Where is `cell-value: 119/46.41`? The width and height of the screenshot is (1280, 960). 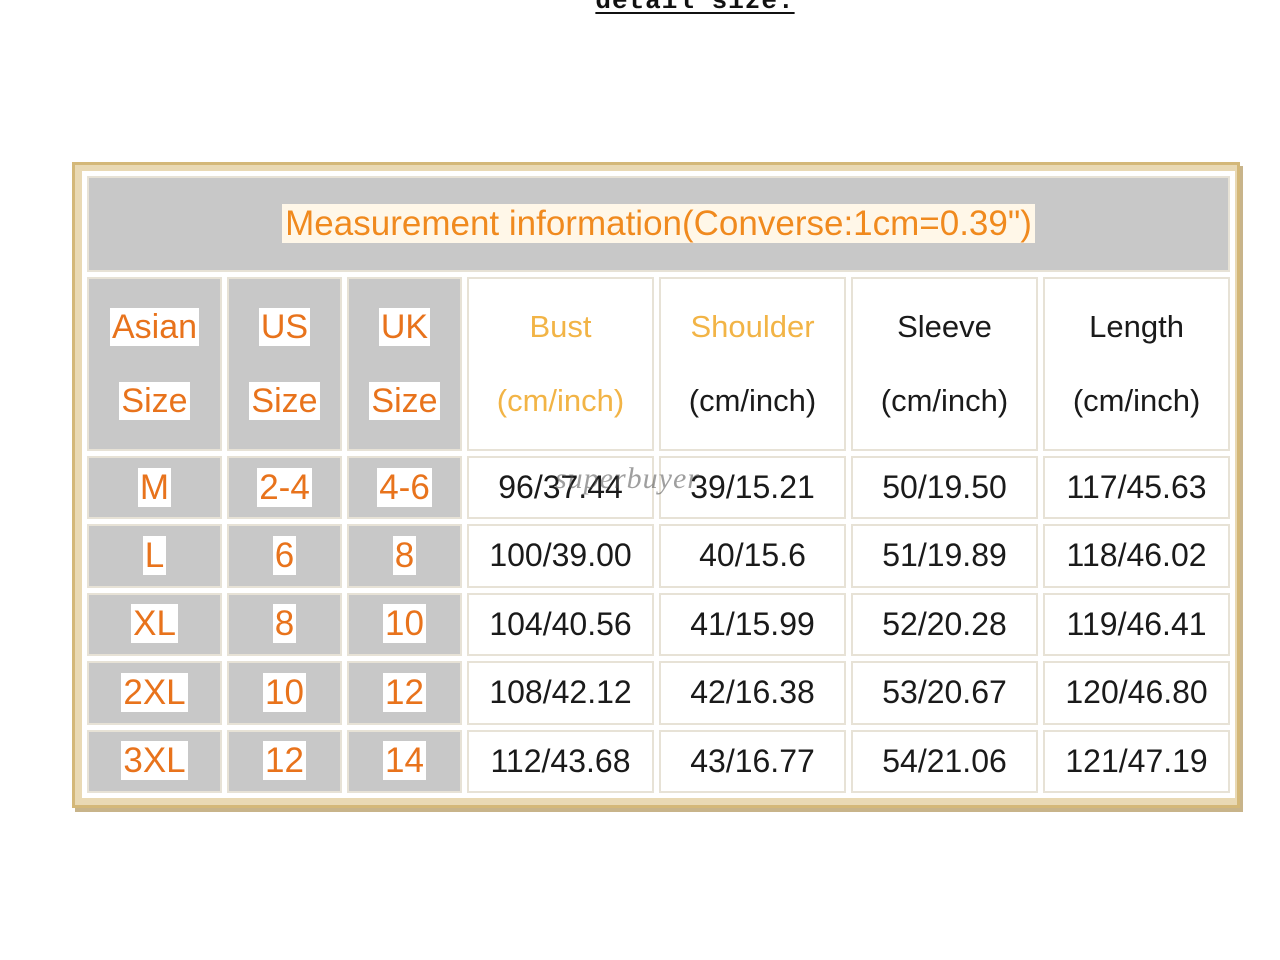 cell-value: 119/46.41 is located at coordinates (1136, 623).